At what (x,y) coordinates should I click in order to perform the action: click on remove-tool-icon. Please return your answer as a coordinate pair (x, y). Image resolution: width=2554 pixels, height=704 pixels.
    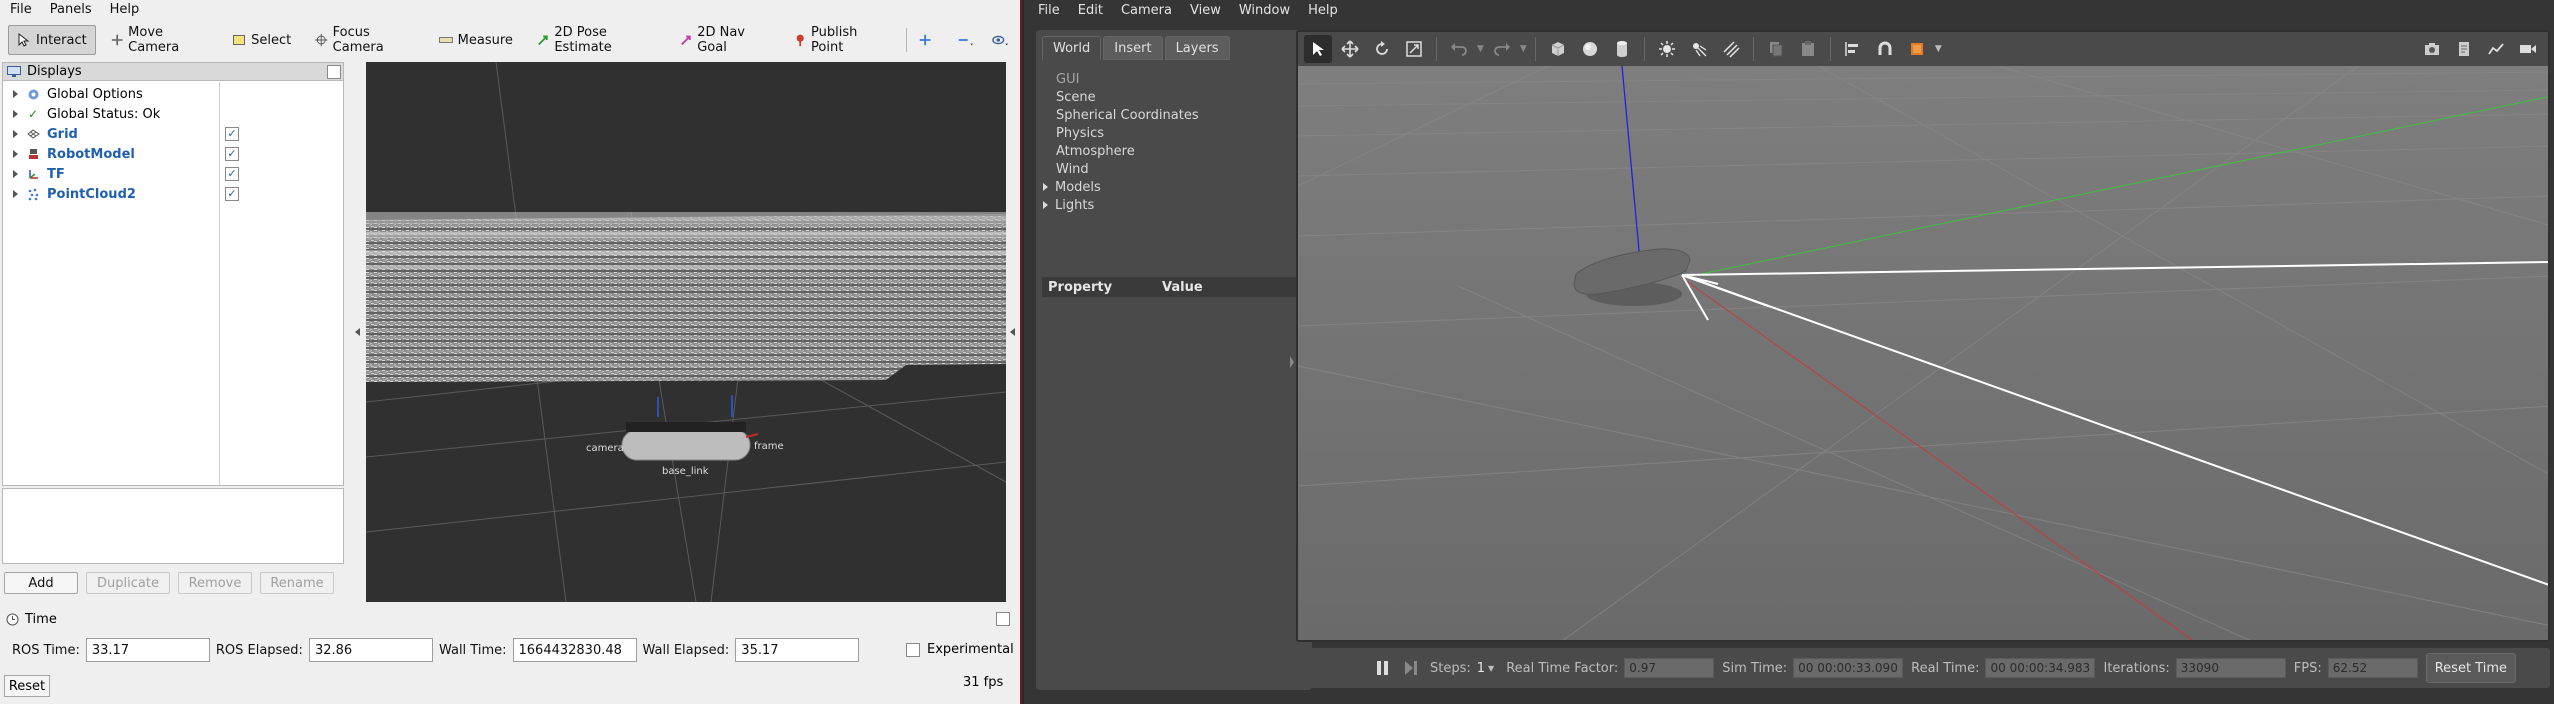
    Looking at the image, I should click on (967, 40).